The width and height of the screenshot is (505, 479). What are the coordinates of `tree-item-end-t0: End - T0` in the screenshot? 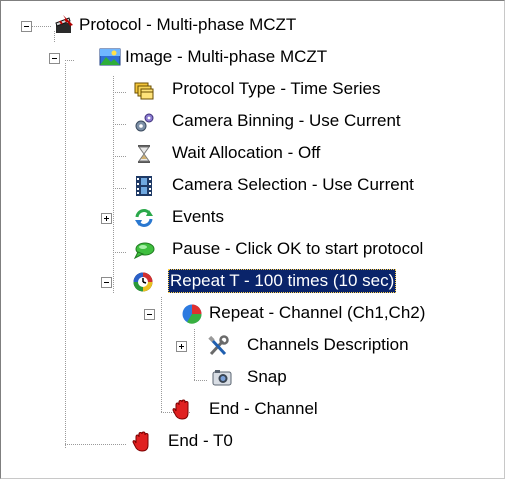 It's located at (200, 441).